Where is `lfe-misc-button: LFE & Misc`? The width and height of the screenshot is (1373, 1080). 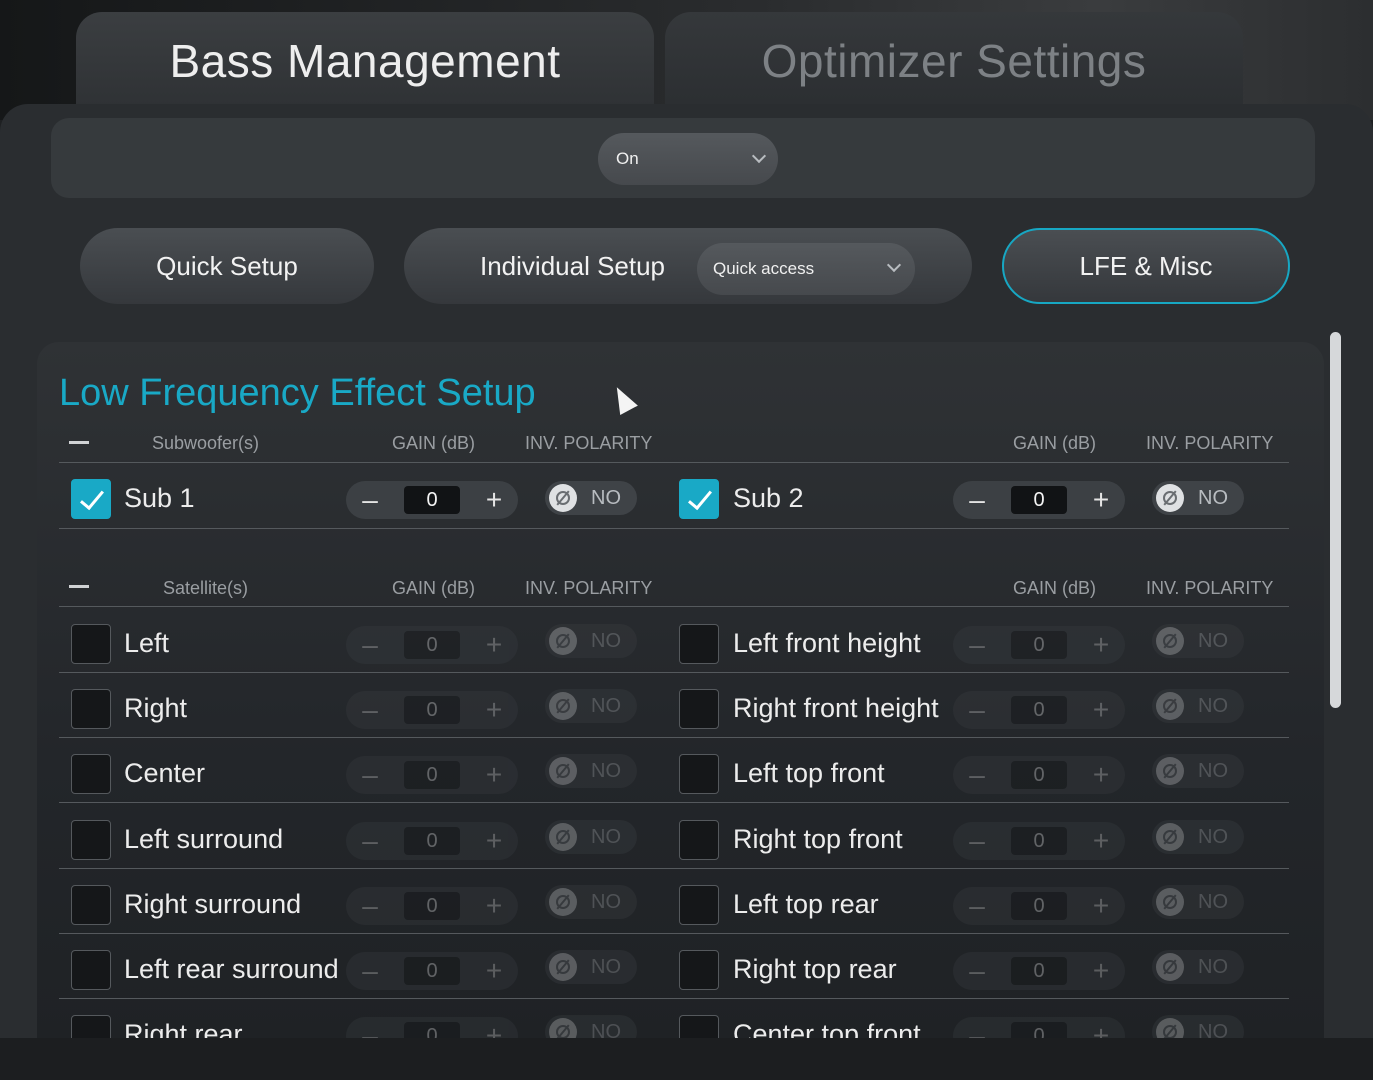
lfe-misc-button: LFE & Misc is located at coordinates (1146, 266).